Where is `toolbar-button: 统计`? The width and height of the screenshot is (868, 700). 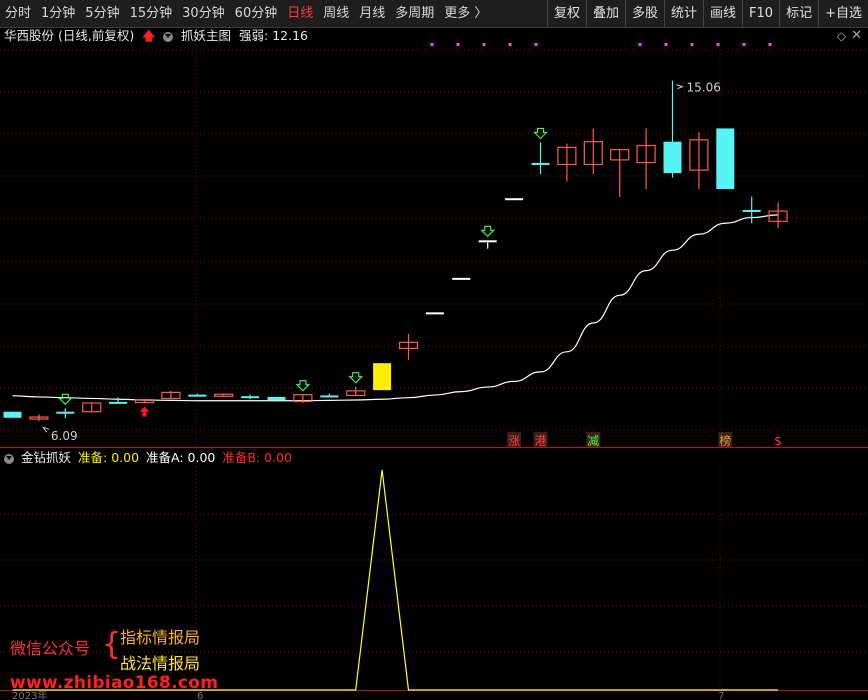 toolbar-button: 统计 is located at coordinates (683, 13).